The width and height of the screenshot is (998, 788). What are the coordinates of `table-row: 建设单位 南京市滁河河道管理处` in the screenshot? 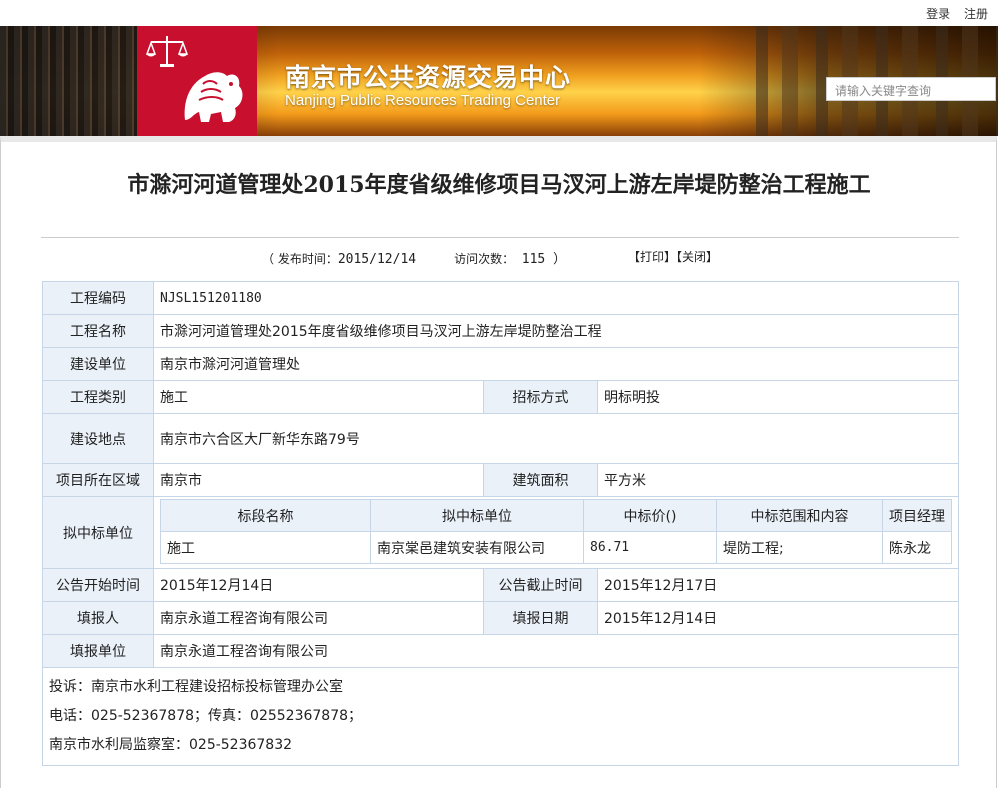 It's located at (500, 364).